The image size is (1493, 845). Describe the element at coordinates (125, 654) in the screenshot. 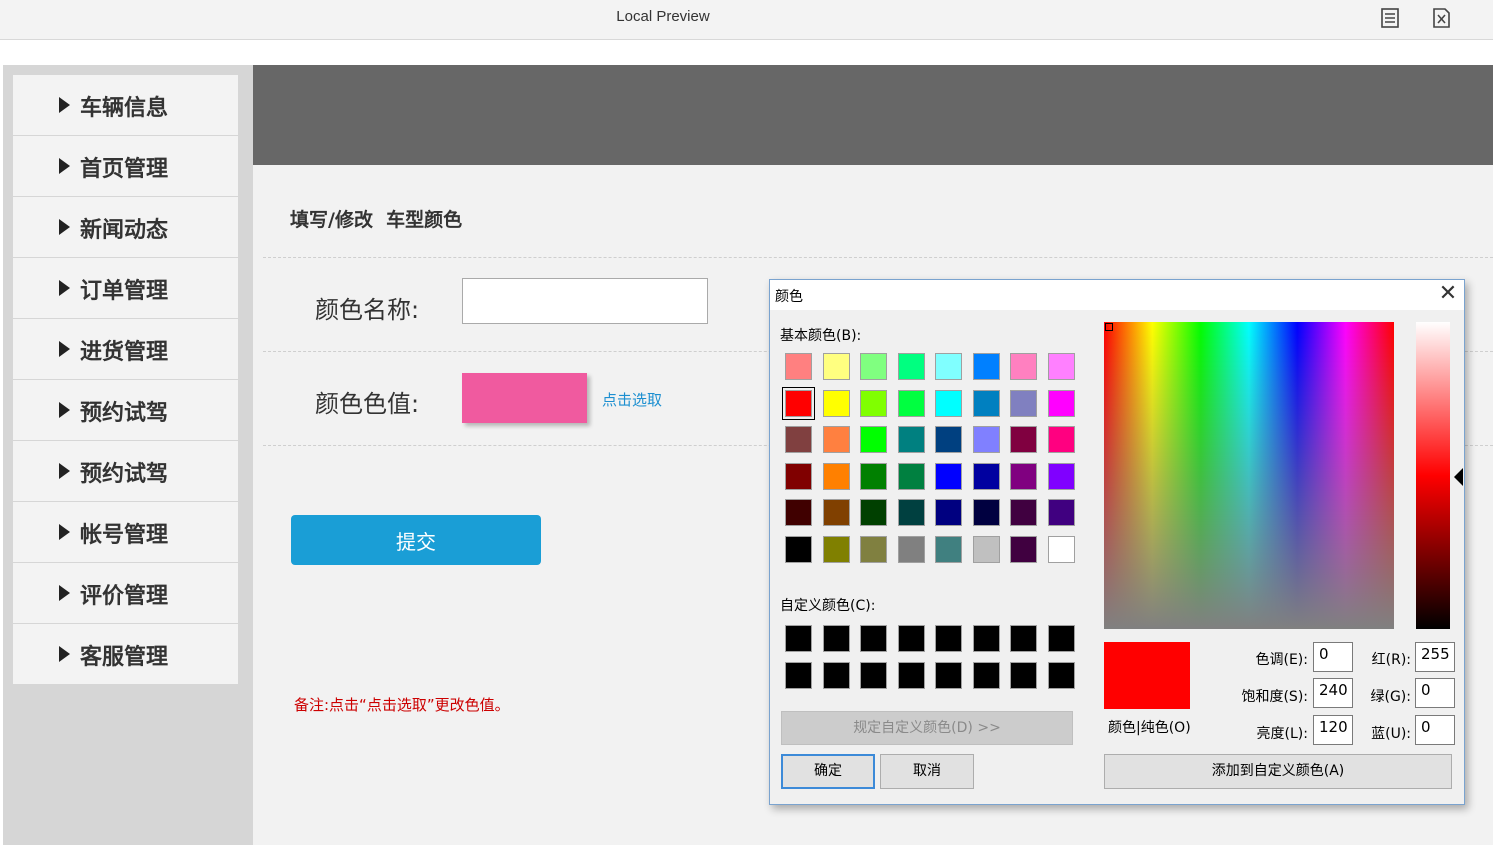

I see `sidebar-item: 客服管理` at that location.